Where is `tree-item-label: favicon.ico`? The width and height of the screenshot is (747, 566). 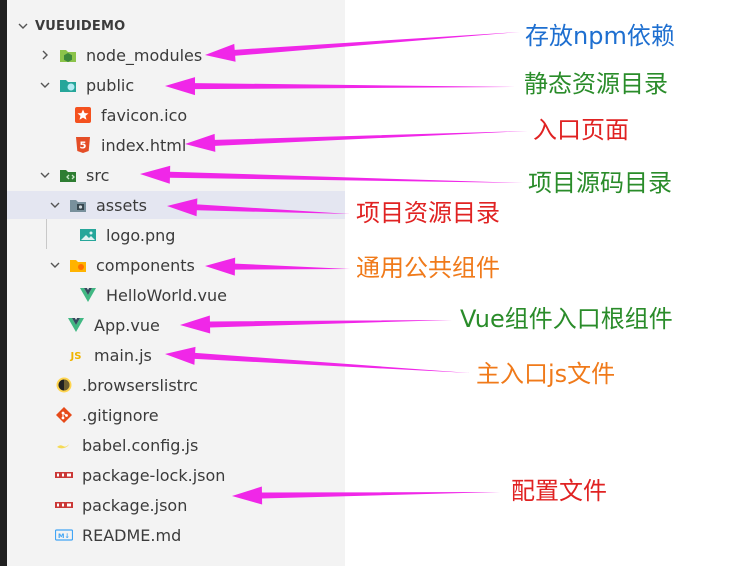 tree-item-label: favicon.ico is located at coordinates (144, 115).